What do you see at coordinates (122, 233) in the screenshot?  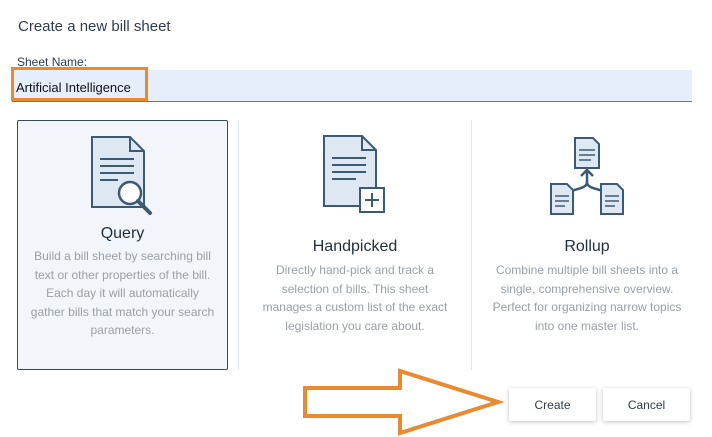 I see `card-query-title: Query` at bounding box center [122, 233].